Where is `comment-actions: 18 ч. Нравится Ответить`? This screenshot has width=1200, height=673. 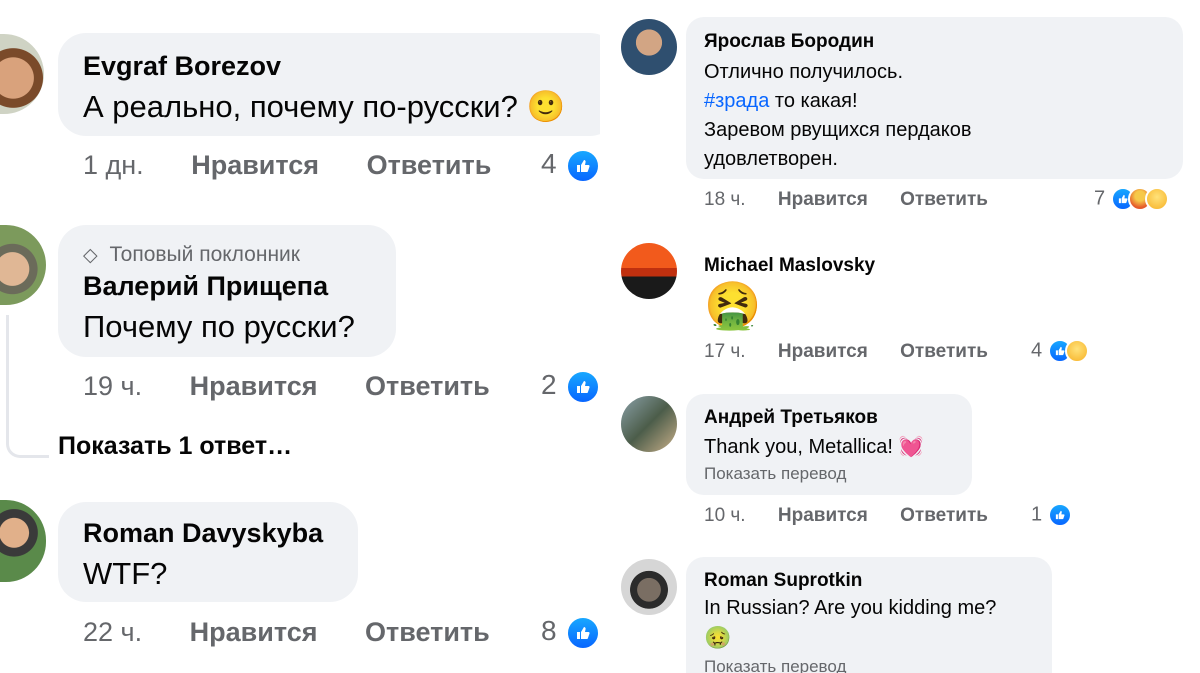
comment-actions: 18 ч. Нравится Ответить is located at coordinates (846, 200).